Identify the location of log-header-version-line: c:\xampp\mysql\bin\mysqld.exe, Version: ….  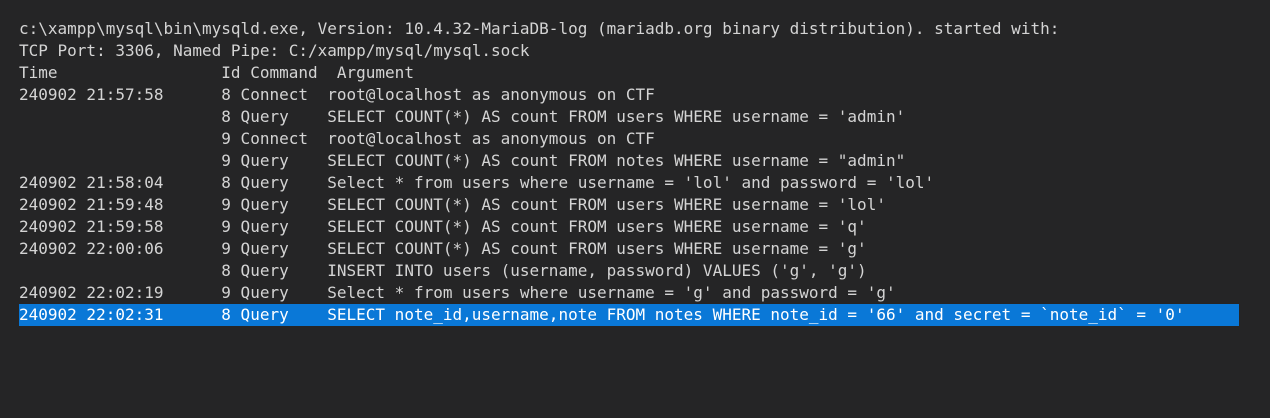
(539, 28).